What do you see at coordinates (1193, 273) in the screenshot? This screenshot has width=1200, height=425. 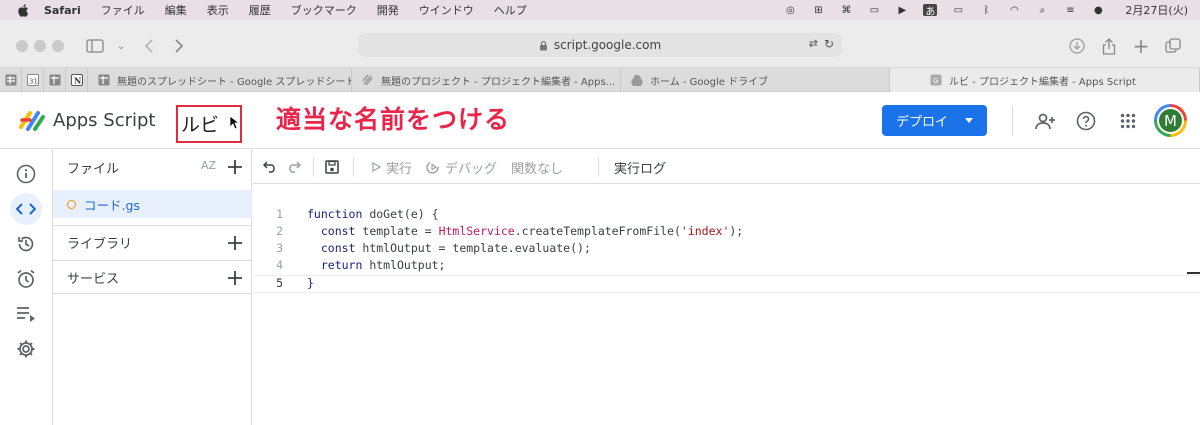 I see `scrollbar-marker` at bounding box center [1193, 273].